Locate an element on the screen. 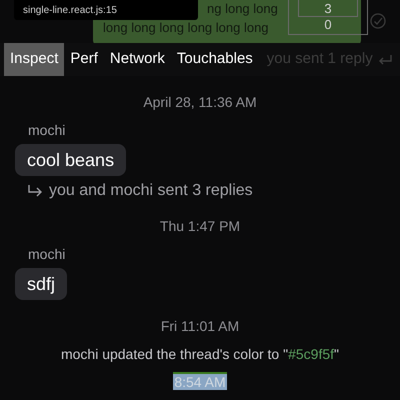 The image size is (400, 400). message-text: ng long long is located at coordinates (242, 9).